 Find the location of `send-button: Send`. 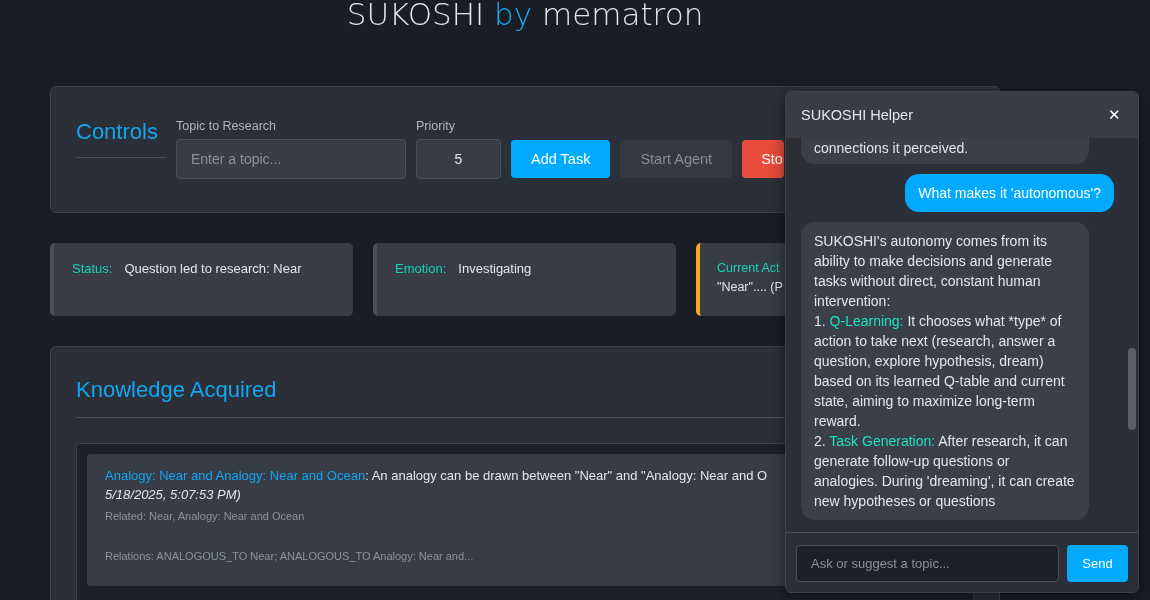

send-button: Send is located at coordinates (1097, 563).